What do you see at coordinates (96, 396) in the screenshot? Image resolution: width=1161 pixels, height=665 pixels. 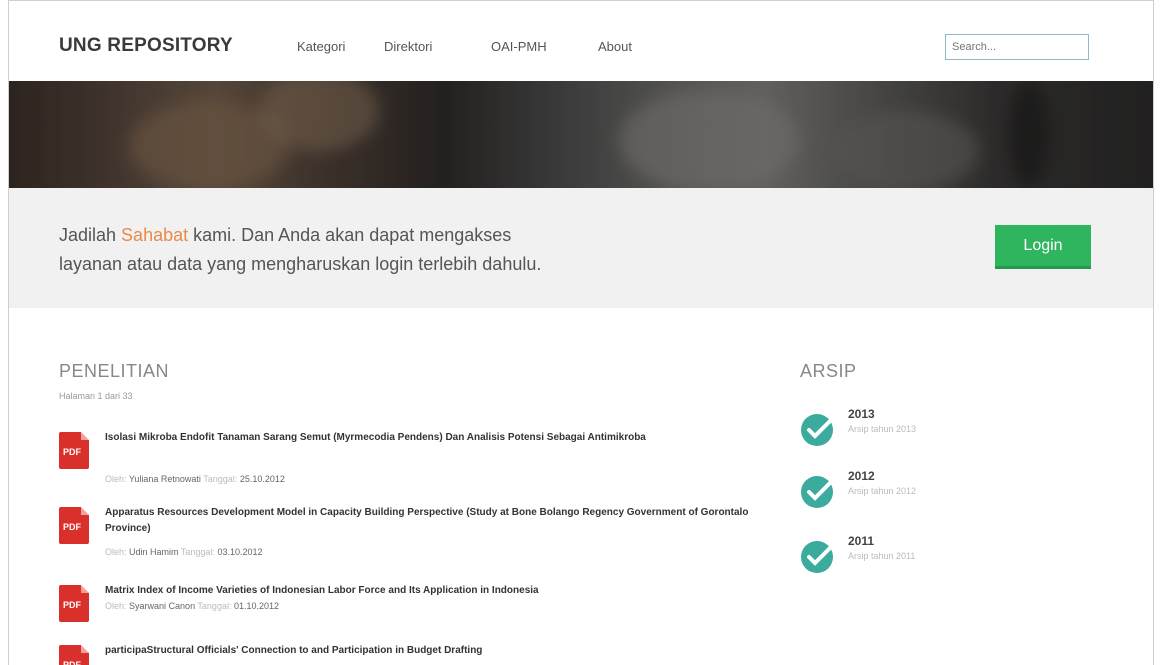 I see `page-info: Halaman 1 dari 33` at bounding box center [96, 396].